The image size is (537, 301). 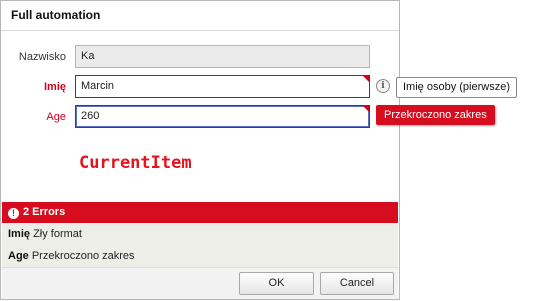 I want to click on error-message: Zły format, so click(x=57, y=234).